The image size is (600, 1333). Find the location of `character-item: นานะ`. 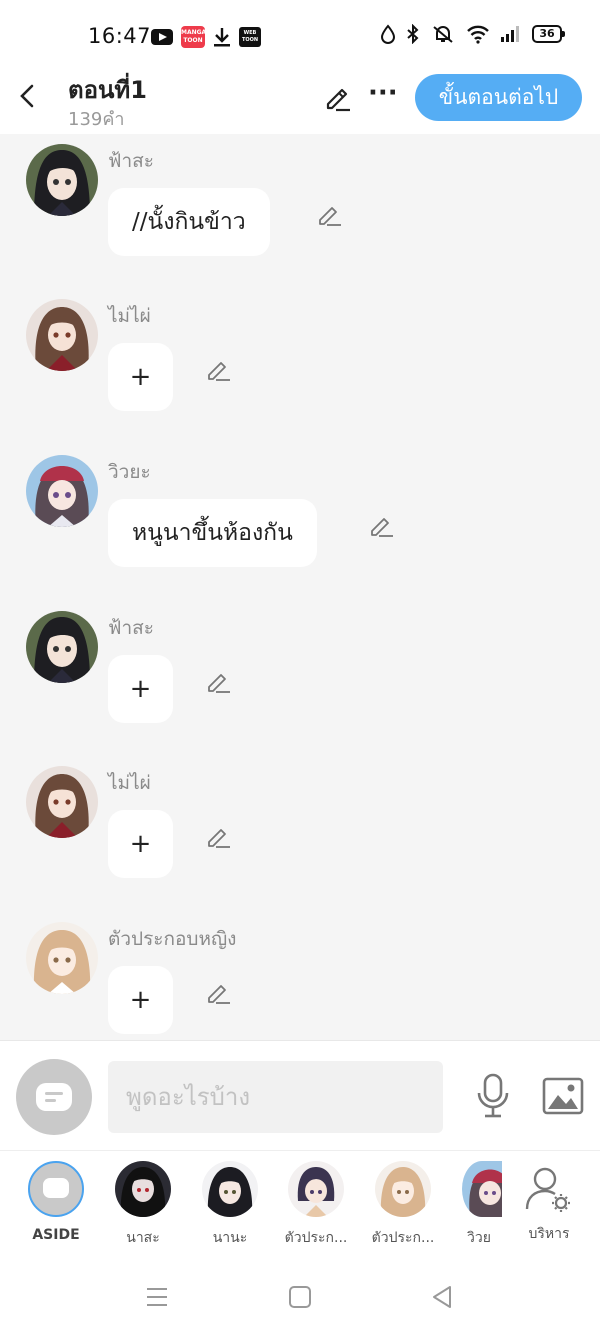

character-item: นานะ is located at coordinates (230, 1205).